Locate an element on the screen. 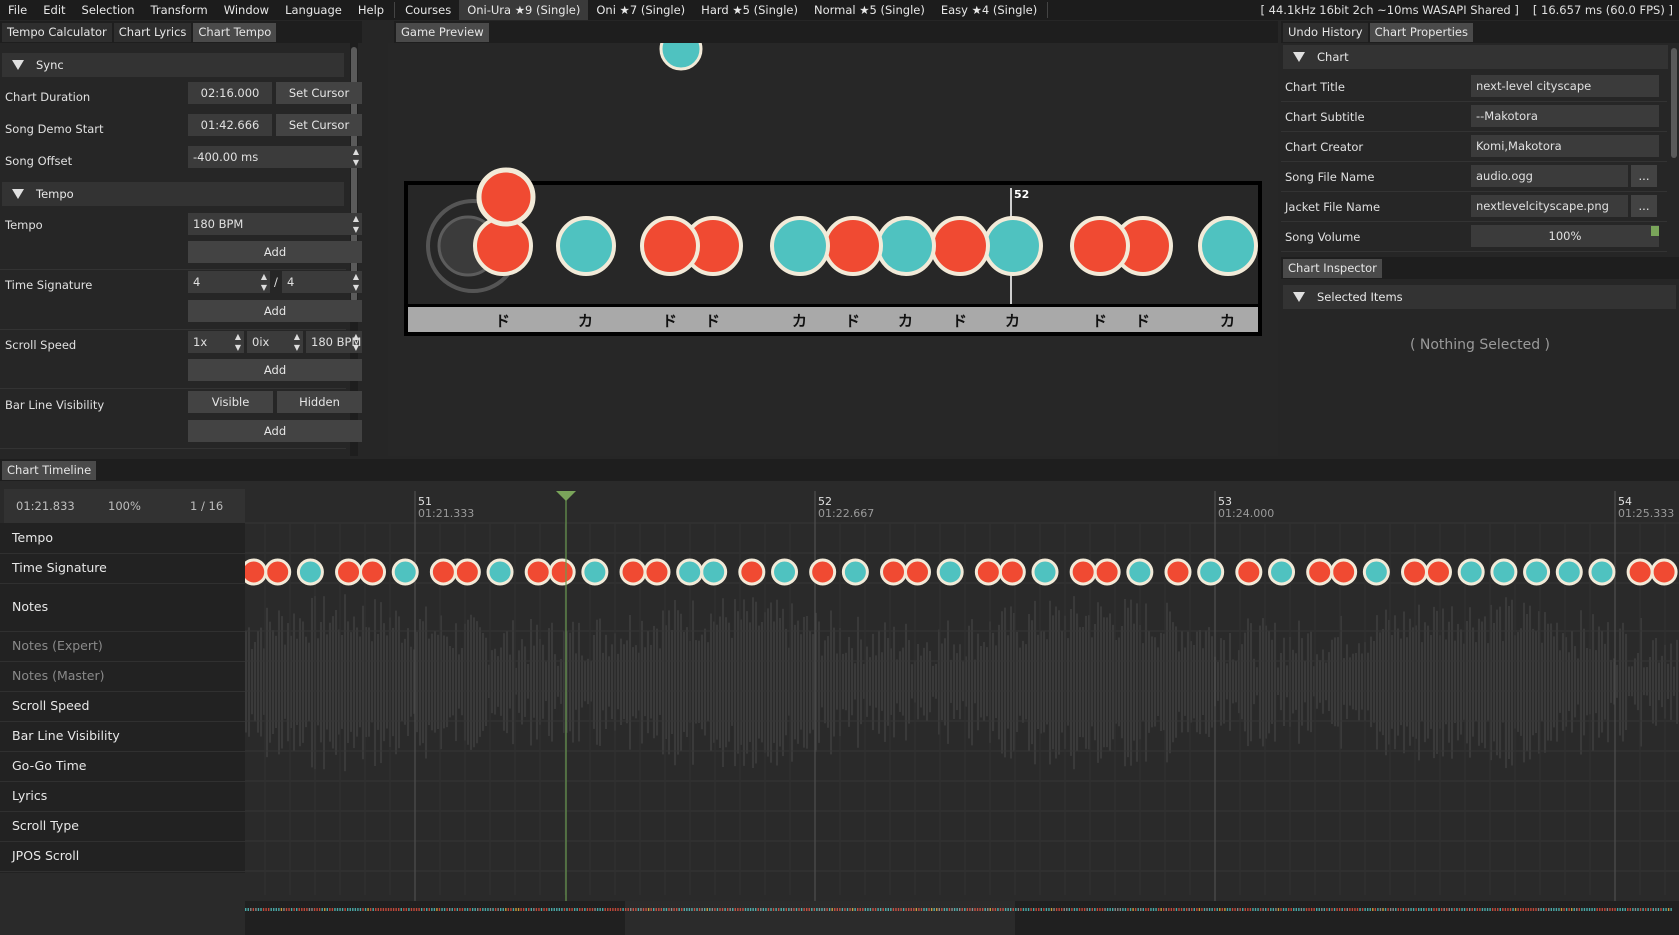 The height and width of the screenshot is (935, 1679). chart-header: Chart is located at coordinates (1475, 57).